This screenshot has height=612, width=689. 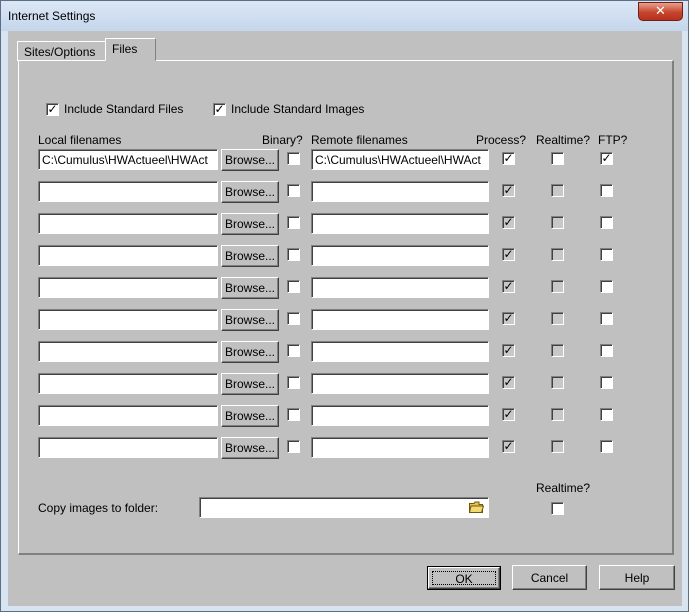 What do you see at coordinates (219, 109) in the screenshot?
I see `include-standard-images-checkbox: ✓` at bounding box center [219, 109].